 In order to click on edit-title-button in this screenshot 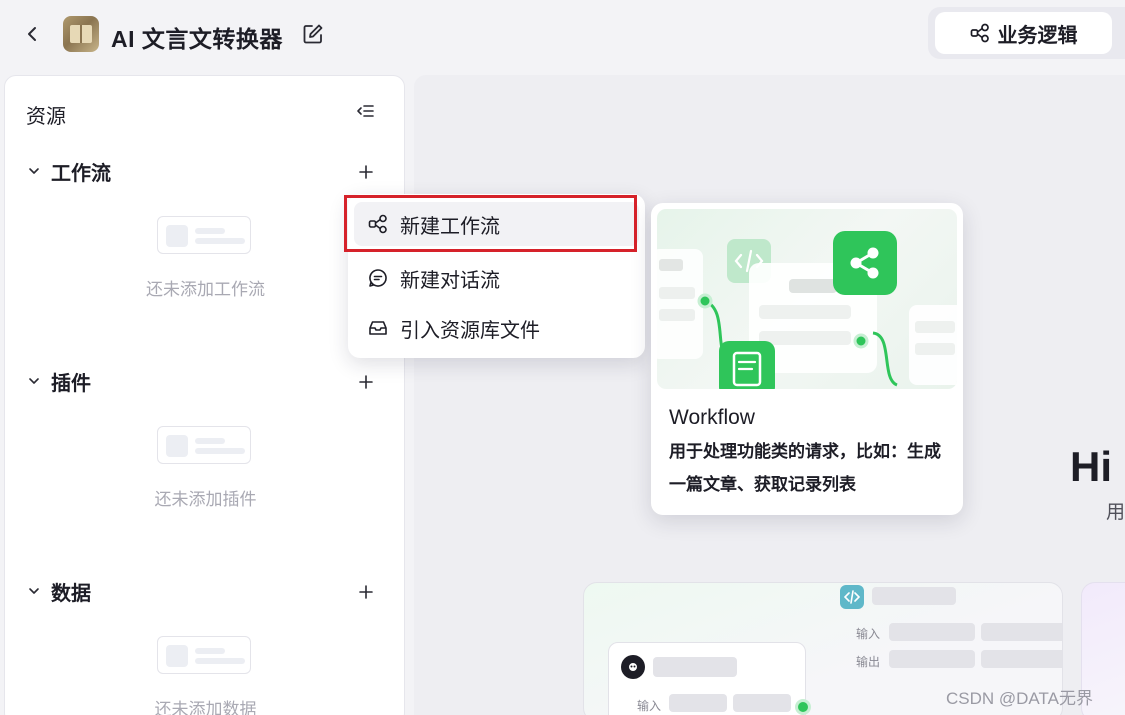, I will do `click(313, 34)`.